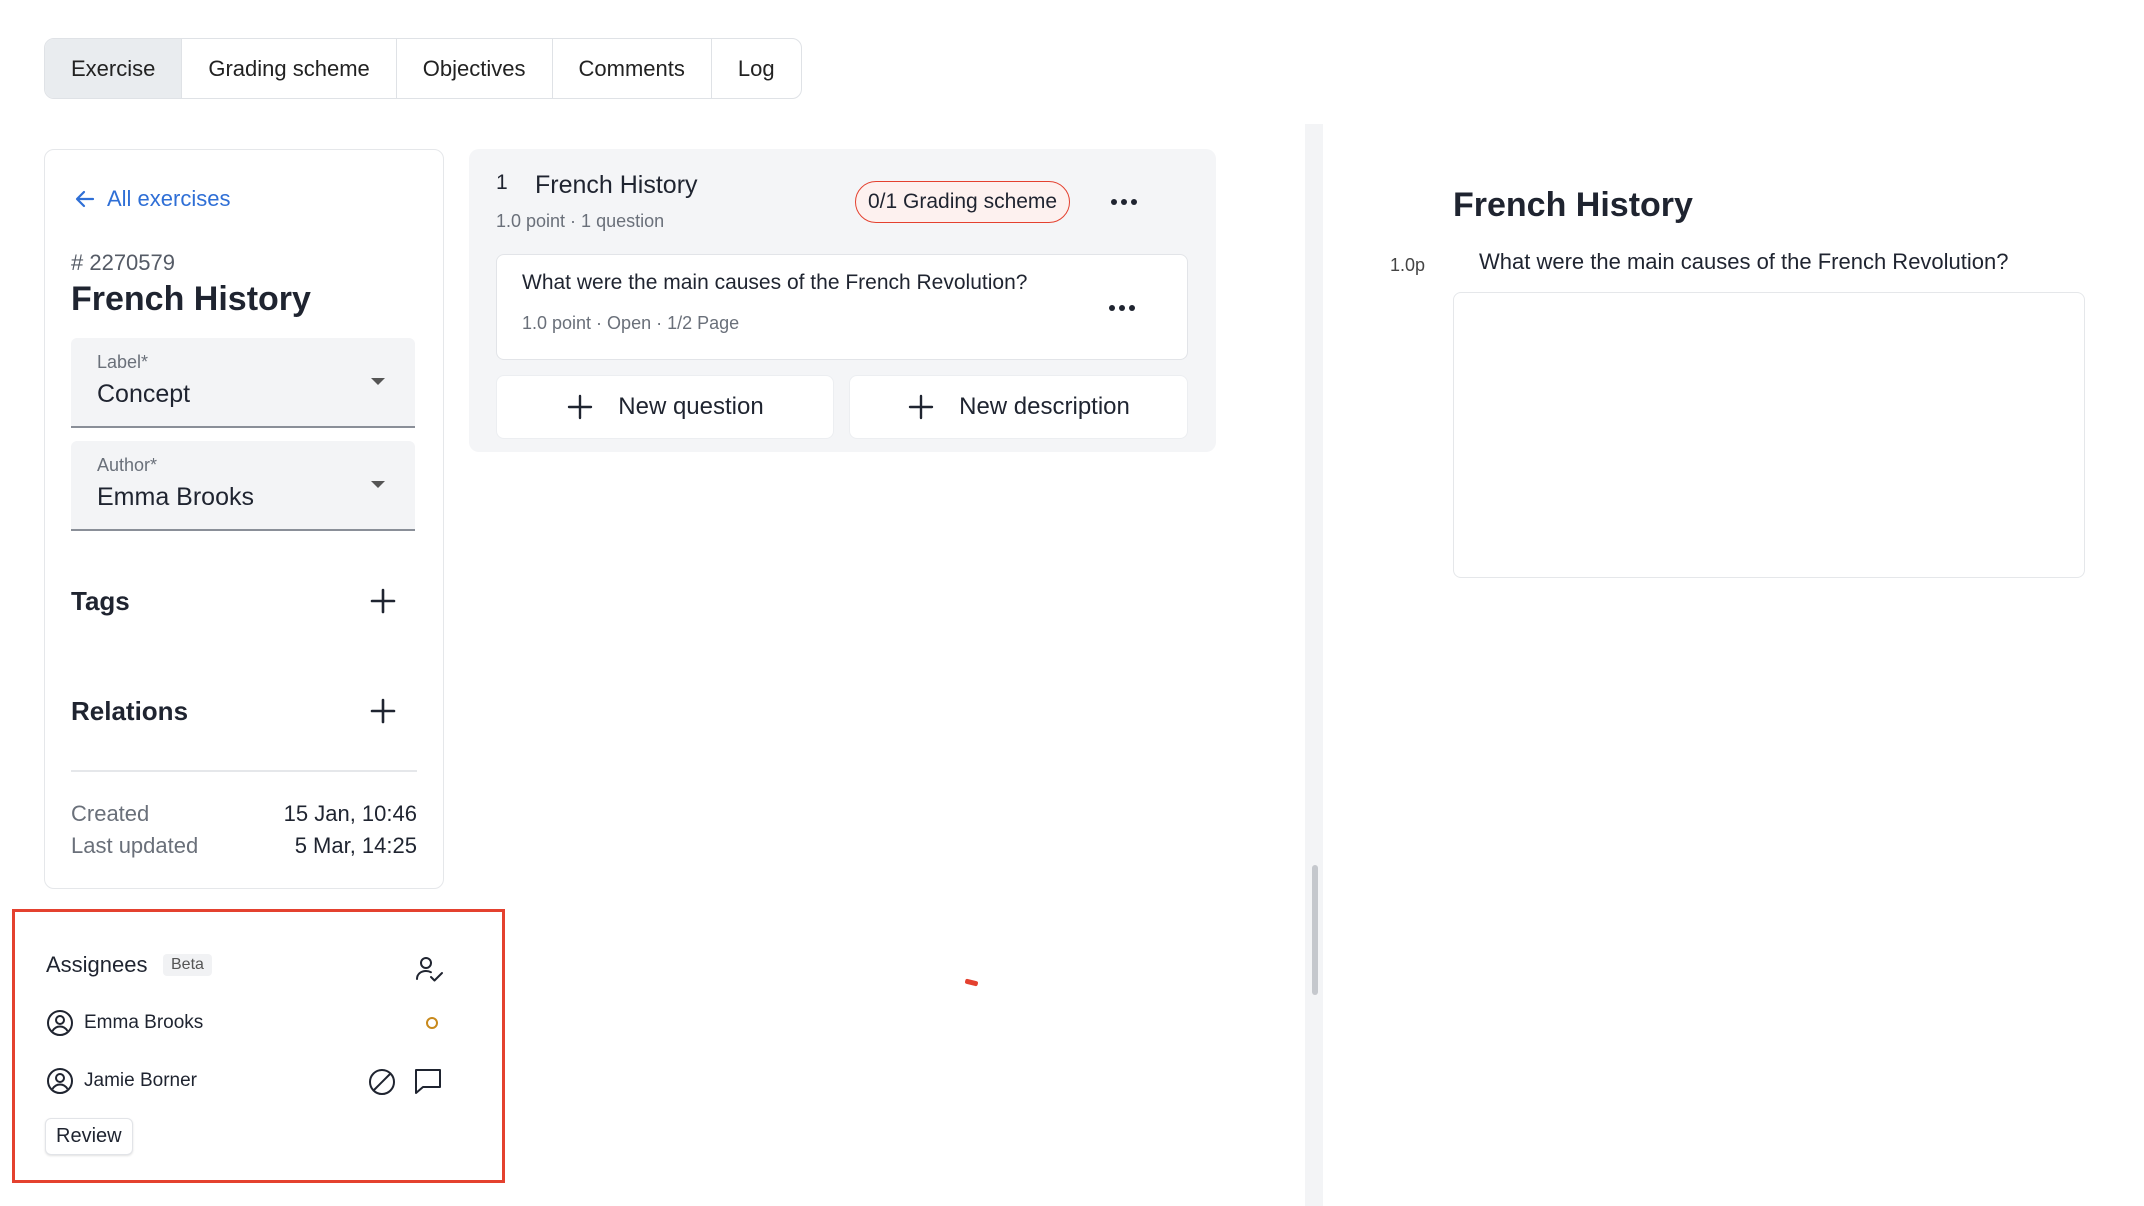 Image resolution: width=2144 pixels, height=1206 pixels. Describe the element at coordinates (382, 1082) in the screenshot. I see `blocked-icon` at that location.